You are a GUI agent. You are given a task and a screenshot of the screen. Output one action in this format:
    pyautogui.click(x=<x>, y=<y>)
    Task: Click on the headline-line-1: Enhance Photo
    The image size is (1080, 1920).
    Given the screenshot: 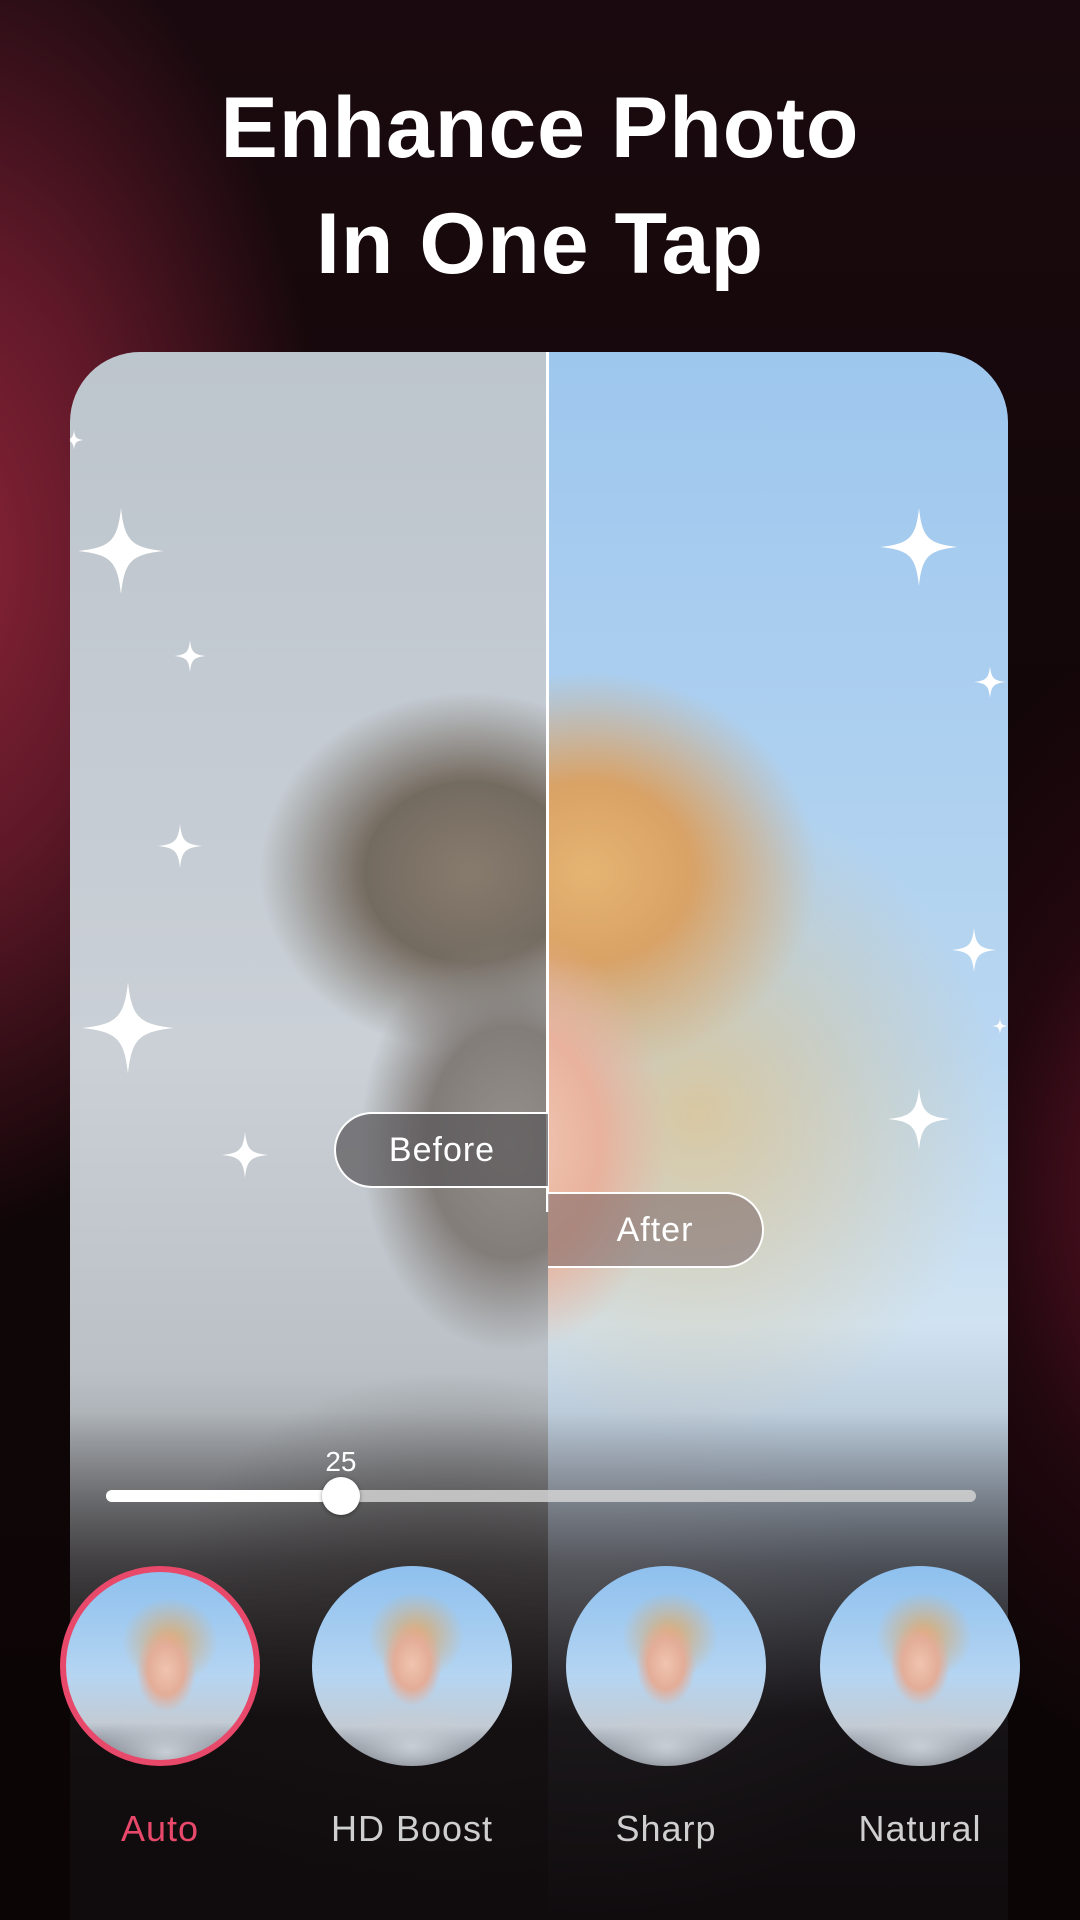 What is the action you would take?
    pyautogui.click(x=540, y=128)
    